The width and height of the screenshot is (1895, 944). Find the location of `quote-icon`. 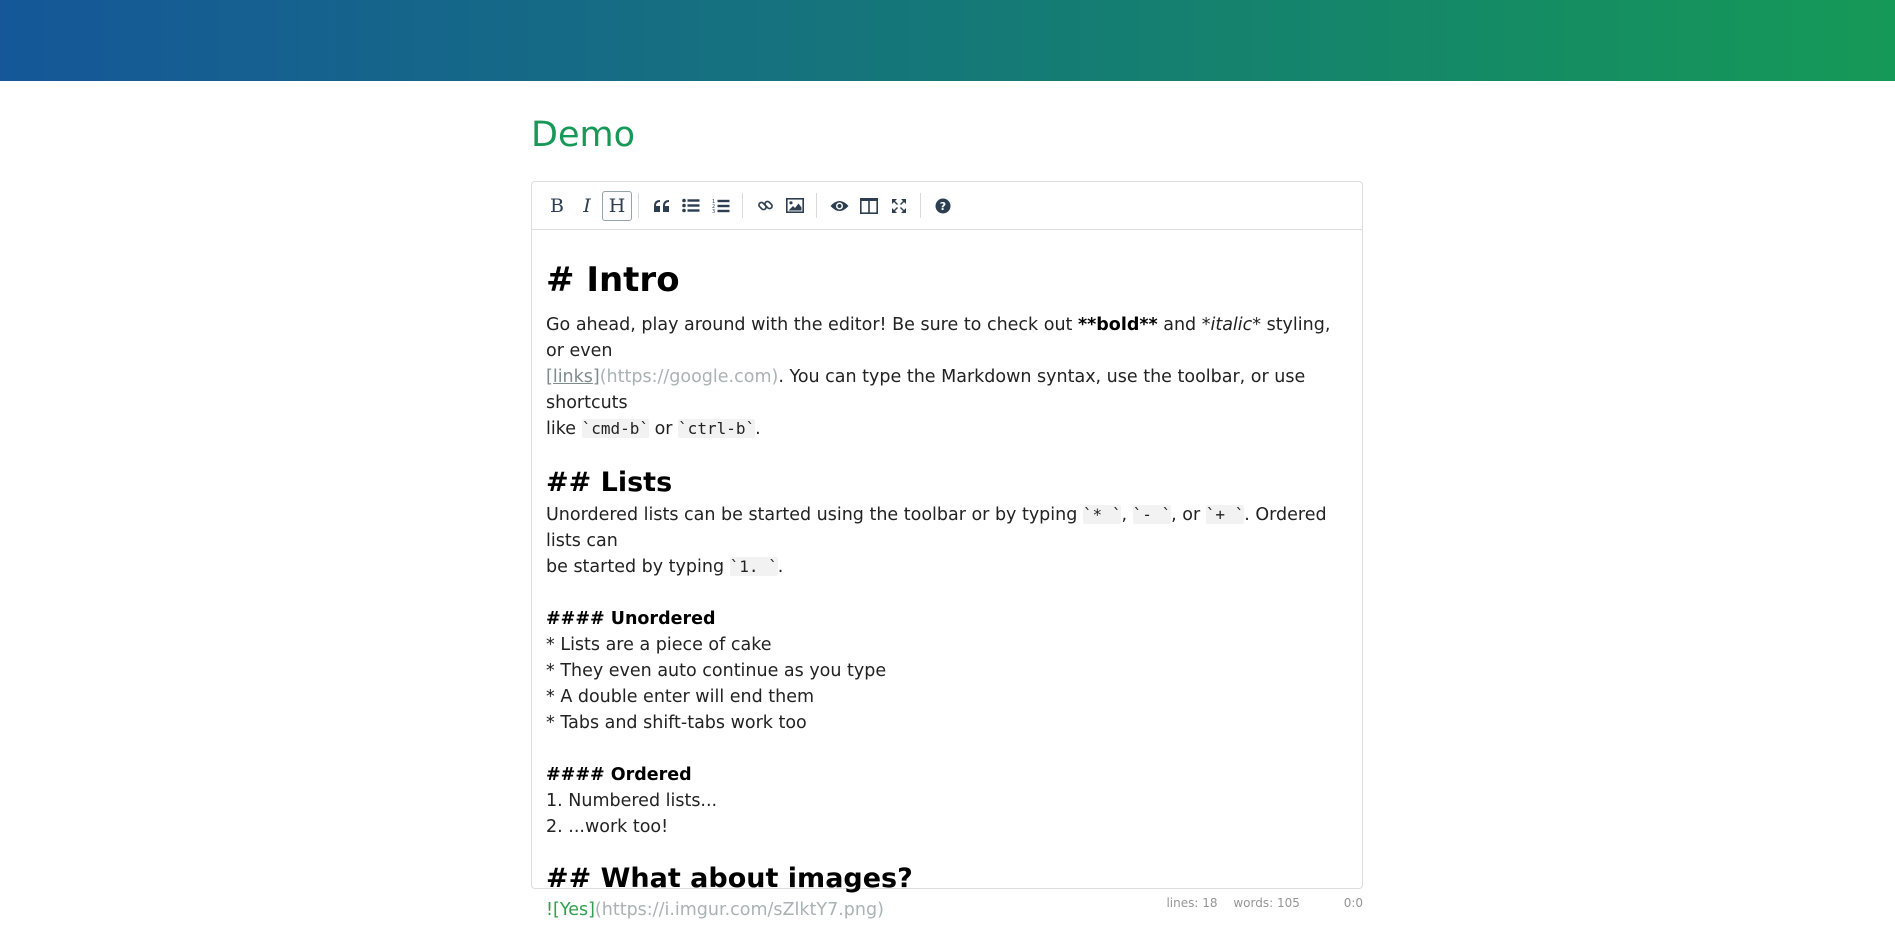

quote-icon is located at coordinates (661, 205).